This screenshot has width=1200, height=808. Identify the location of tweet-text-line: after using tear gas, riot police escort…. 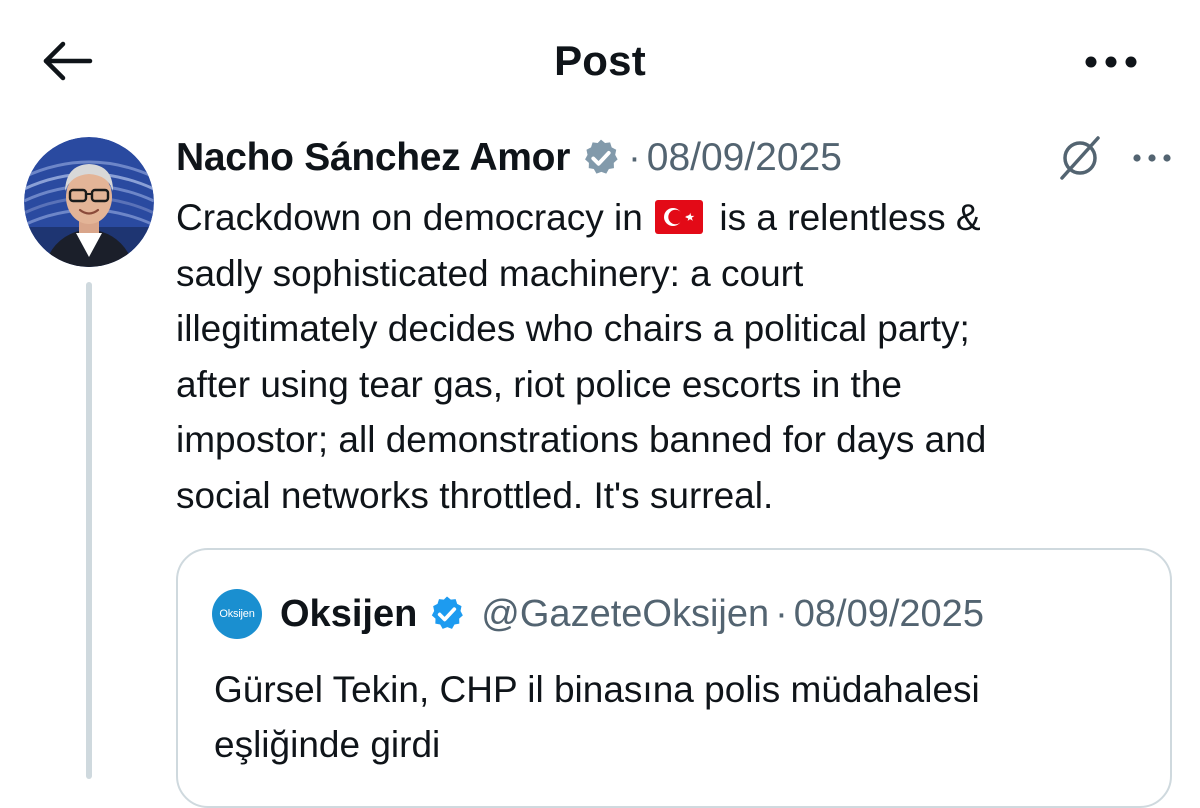
(539, 384).